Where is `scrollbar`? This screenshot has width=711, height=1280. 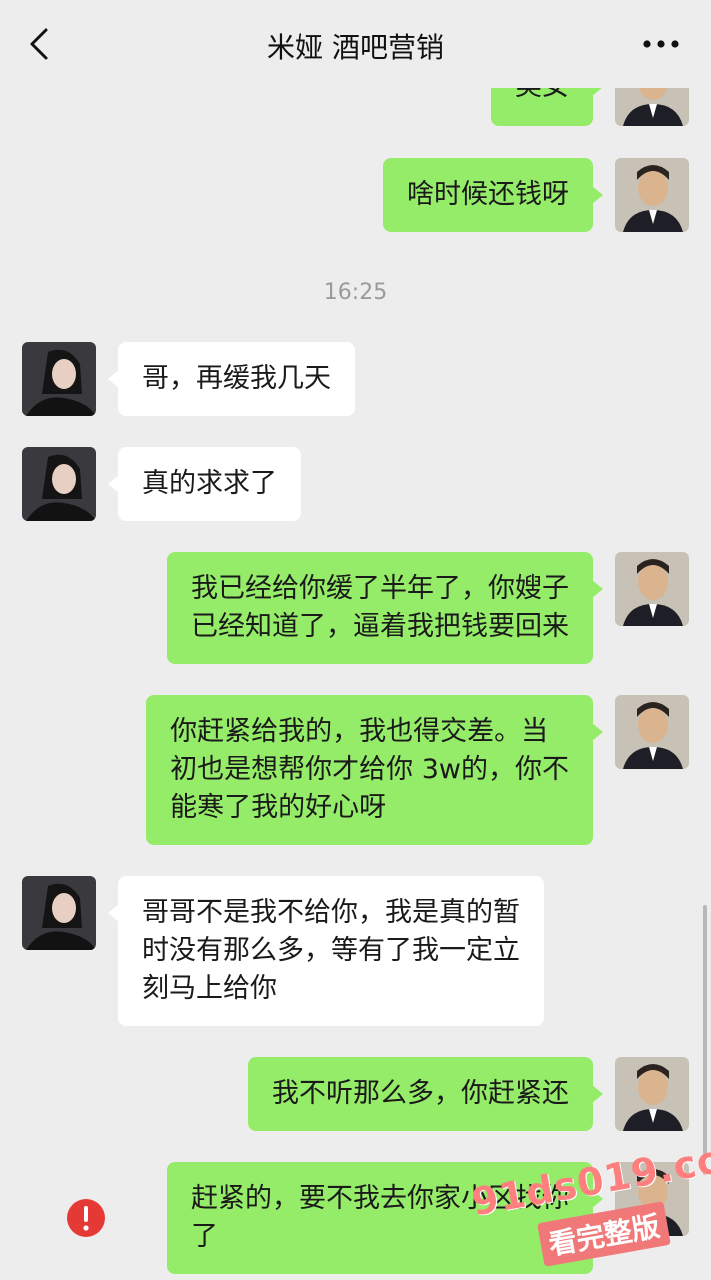
scrollbar is located at coordinates (705, 1040).